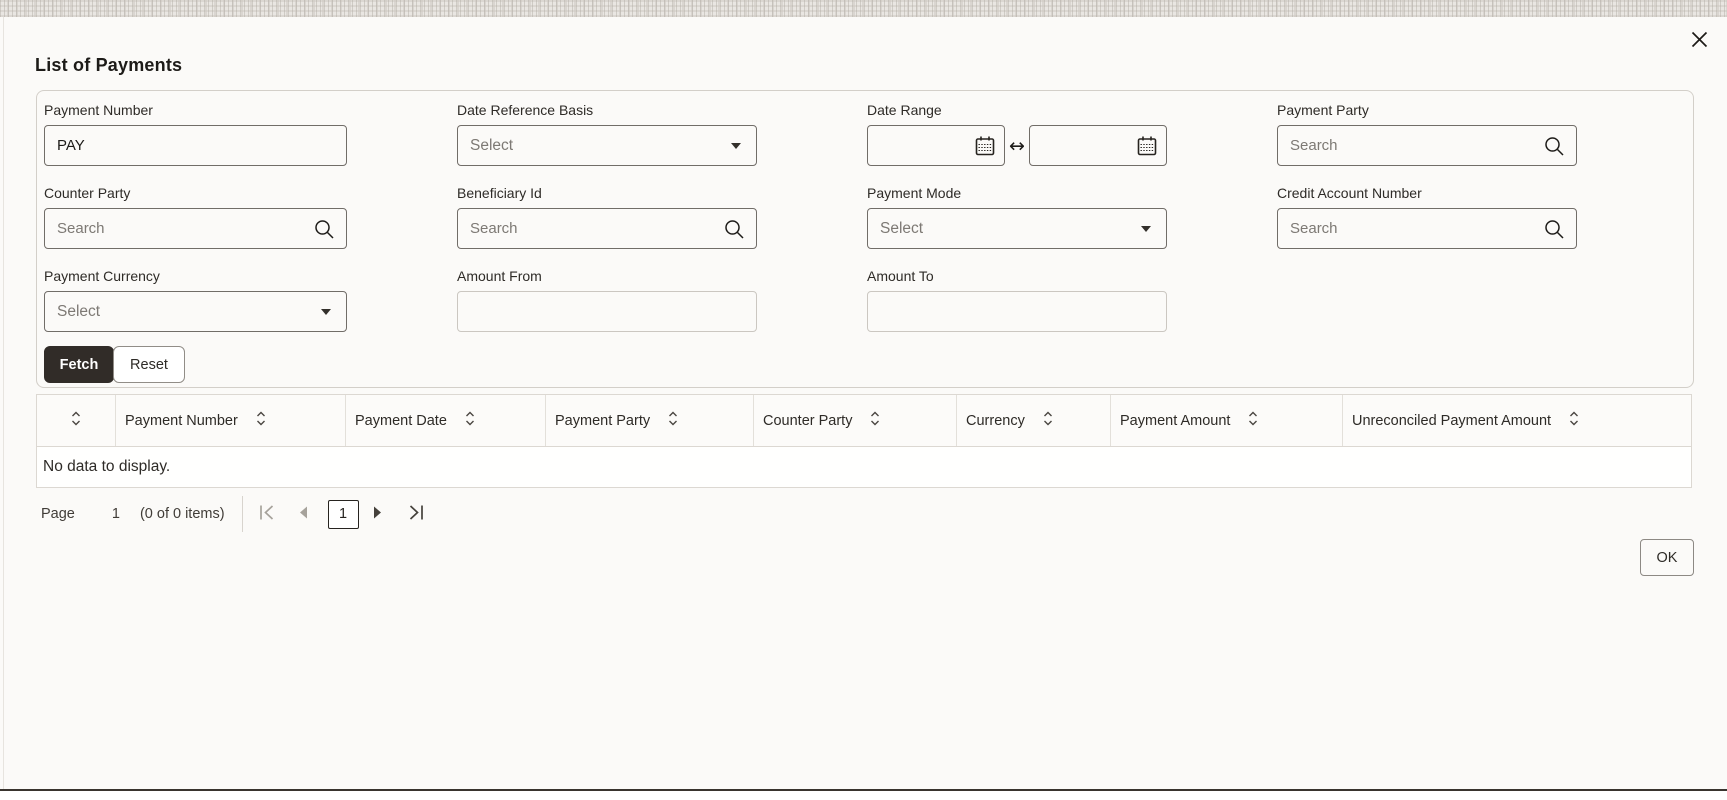 This screenshot has height=800, width=1727. I want to click on payment-mode-select: Select, so click(1017, 228).